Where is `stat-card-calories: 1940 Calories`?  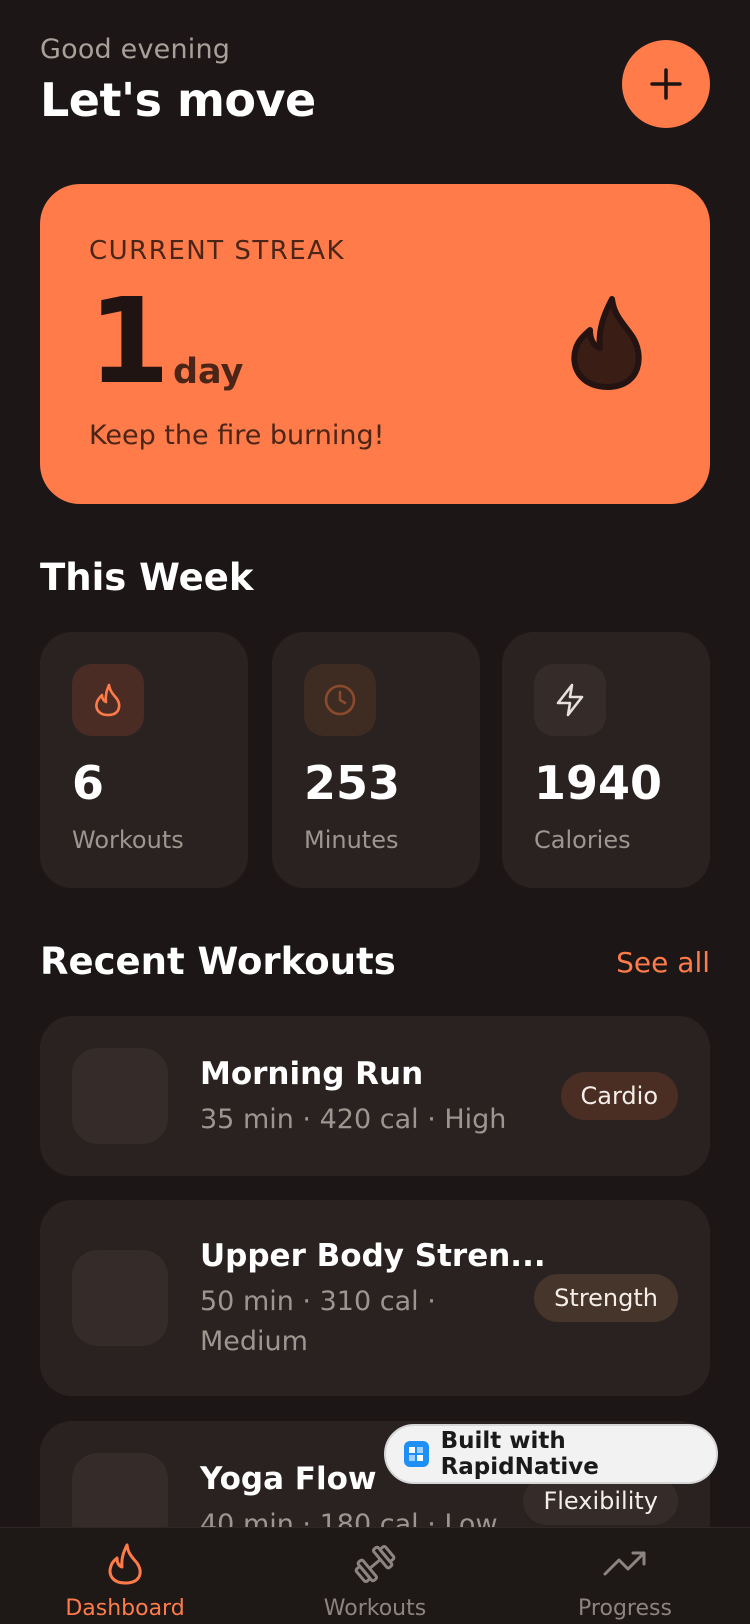
stat-card-calories: 1940 Calories is located at coordinates (606, 760).